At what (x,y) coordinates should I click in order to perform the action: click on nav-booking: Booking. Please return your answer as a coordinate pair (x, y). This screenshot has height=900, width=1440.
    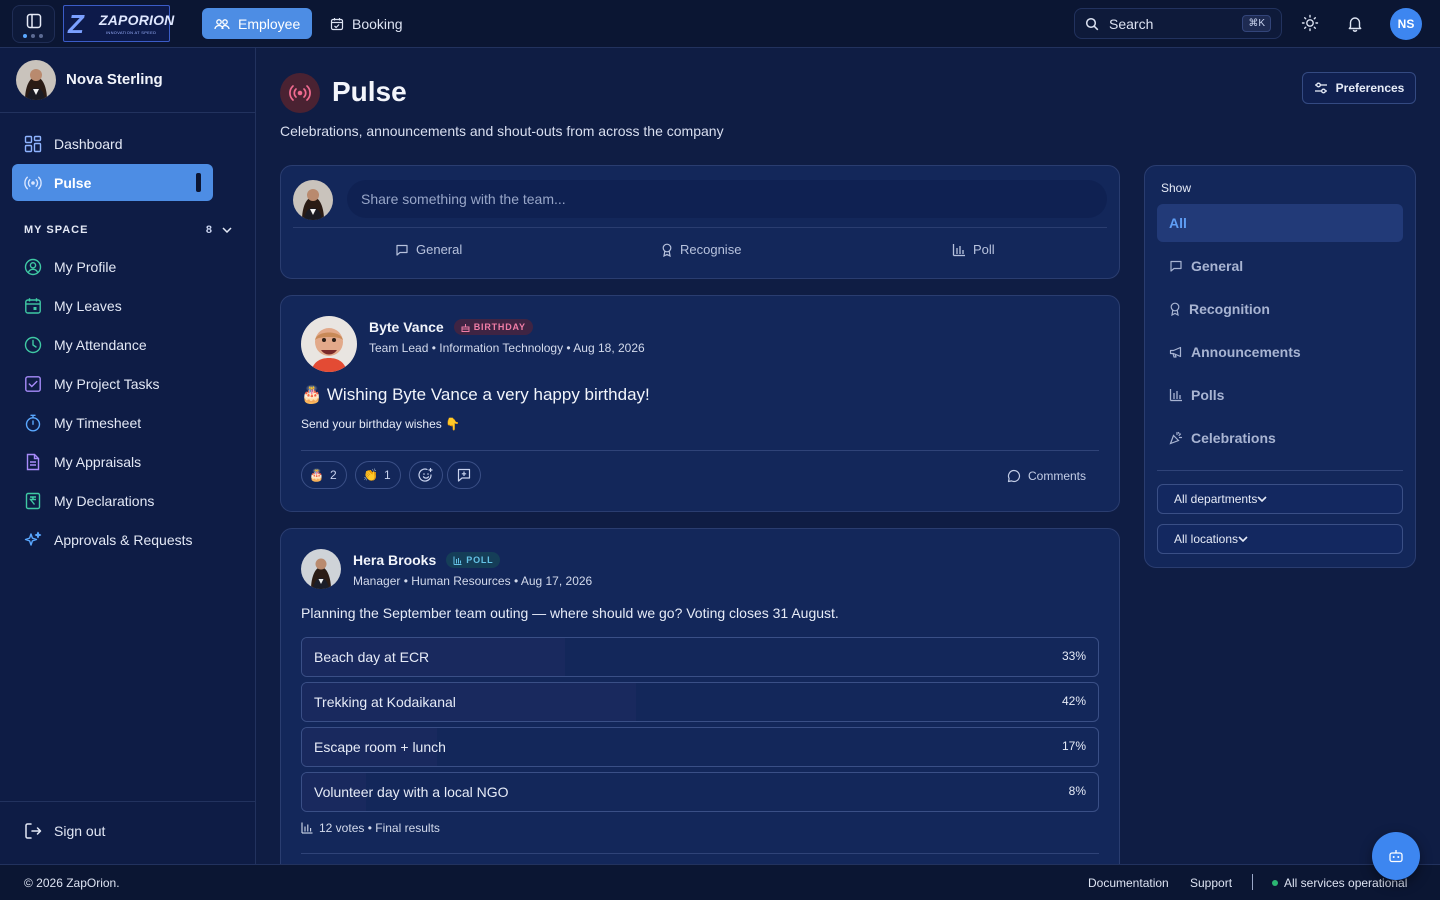
    Looking at the image, I should click on (366, 23).